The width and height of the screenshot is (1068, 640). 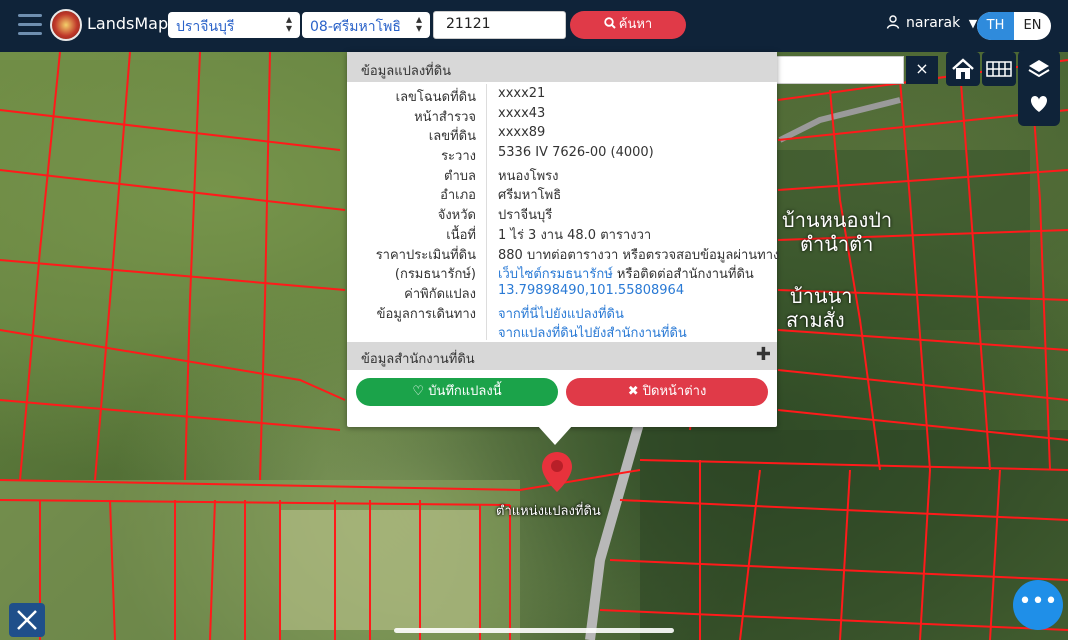 I want to click on province-value: ปราจีนบุรี, so click(x=205, y=27).